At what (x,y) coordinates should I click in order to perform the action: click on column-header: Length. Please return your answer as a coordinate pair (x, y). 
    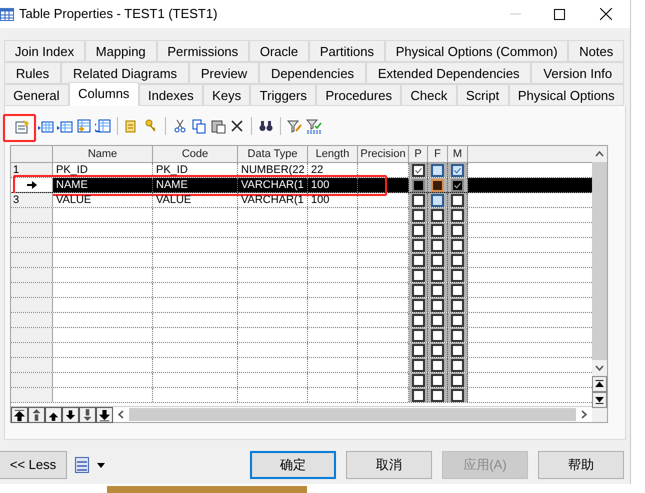
    Looking at the image, I should click on (333, 154).